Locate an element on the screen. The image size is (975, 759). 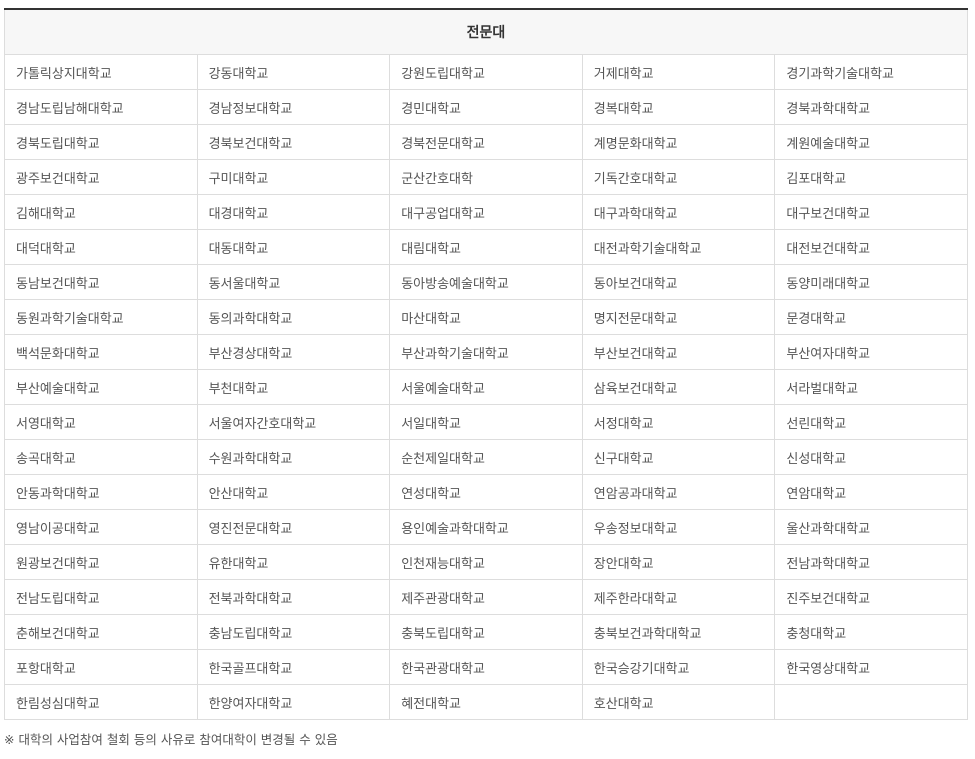
university-name-cell: 연성대학교 is located at coordinates (486, 492).